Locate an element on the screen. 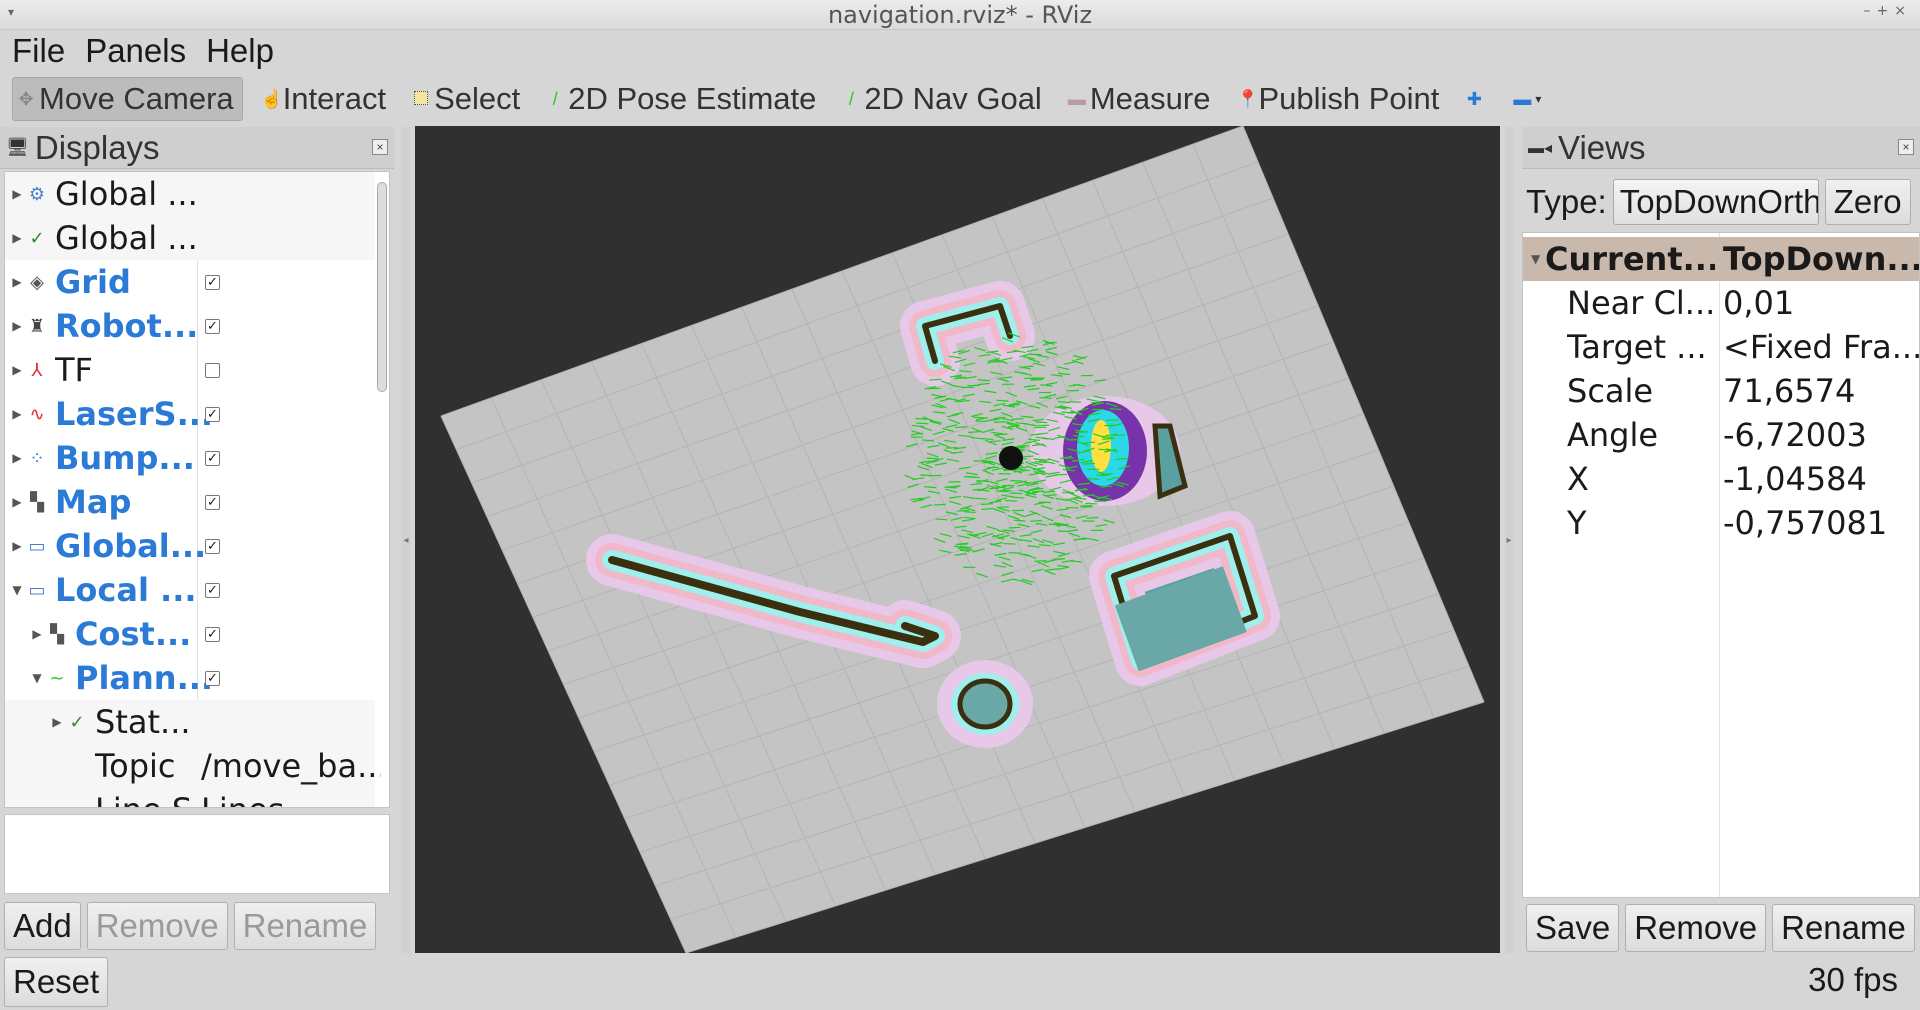  zero-button: Zero is located at coordinates (1867, 202).